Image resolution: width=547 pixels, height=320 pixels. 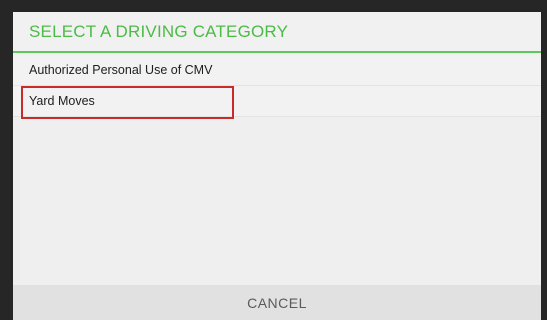 I want to click on dialog-footer: CANCEL, so click(x=277, y=302).